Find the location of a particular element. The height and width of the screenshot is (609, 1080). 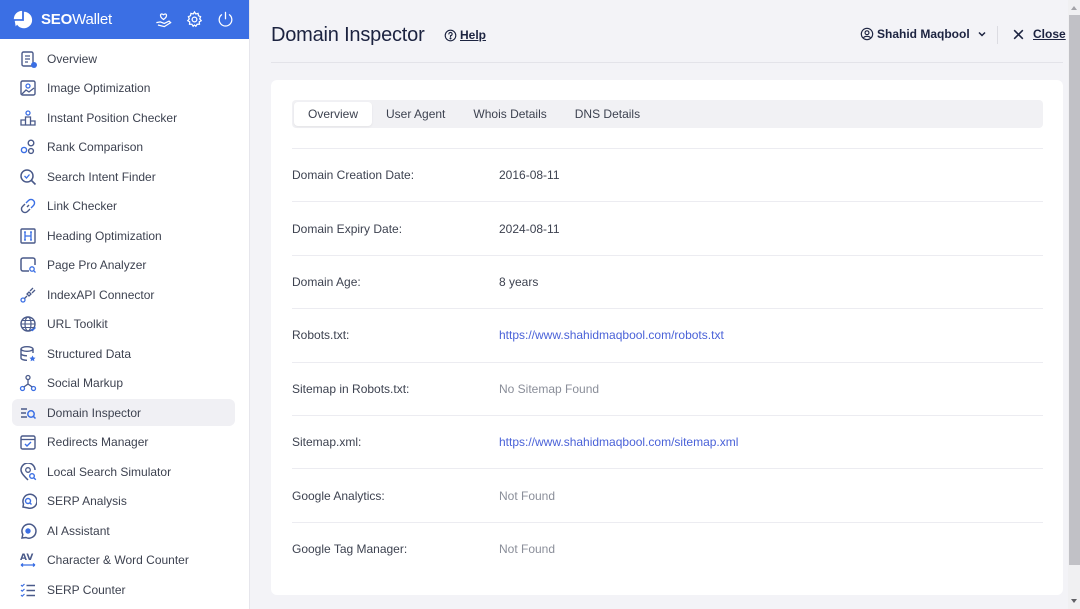

sidebar-item-label: Search Intent Finder is located at coordinates (101, 176).